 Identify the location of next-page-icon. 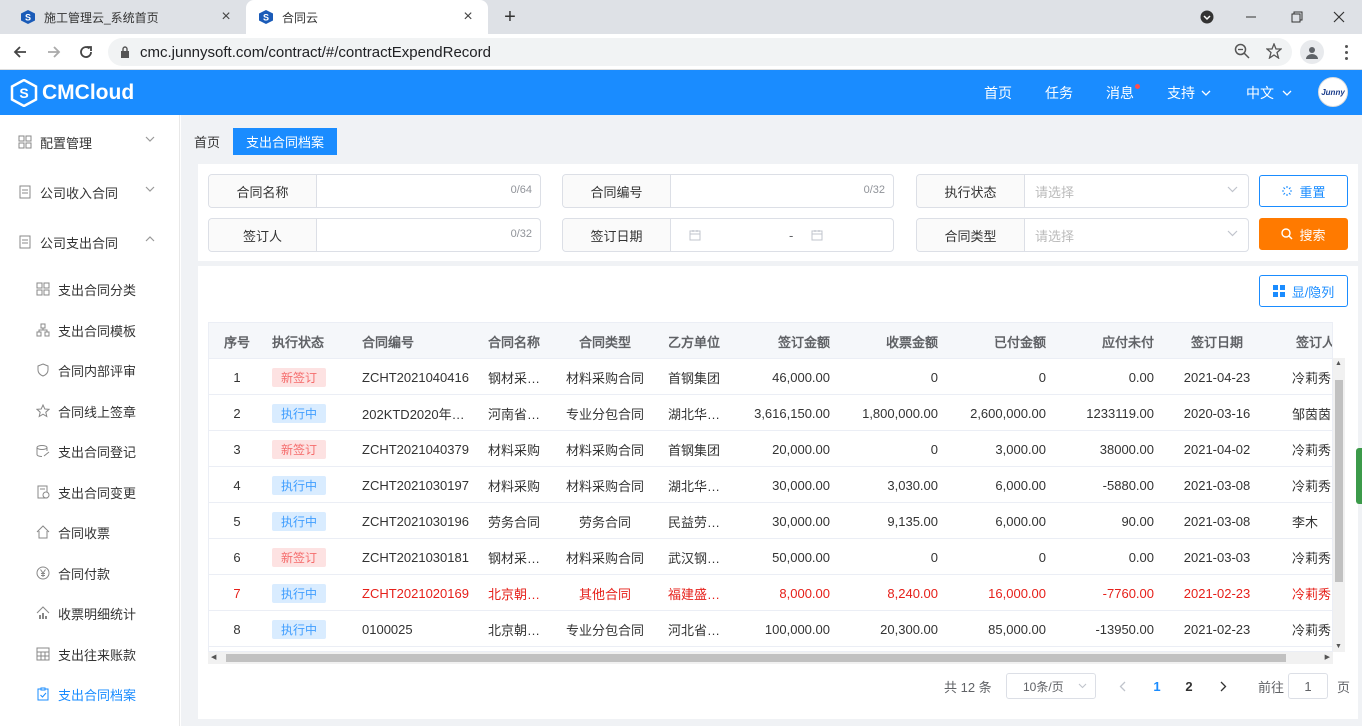
(1223, 686).